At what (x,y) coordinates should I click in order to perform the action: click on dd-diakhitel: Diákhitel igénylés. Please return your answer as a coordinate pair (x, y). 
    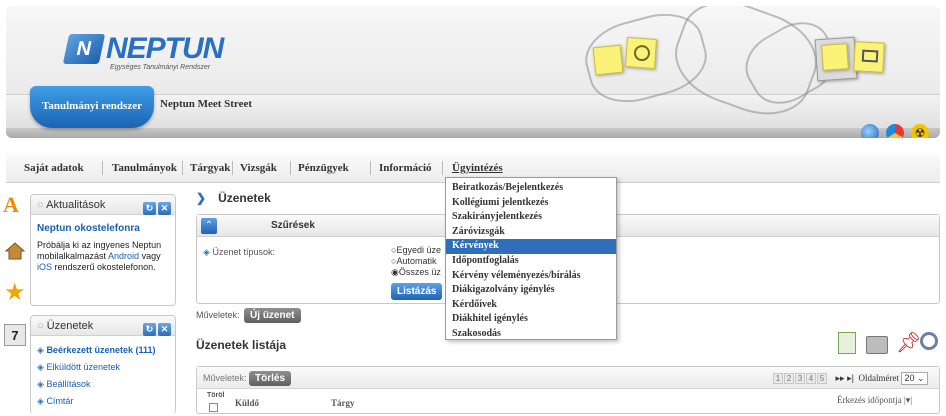
    Looking at the image, I should click on (531, 319).